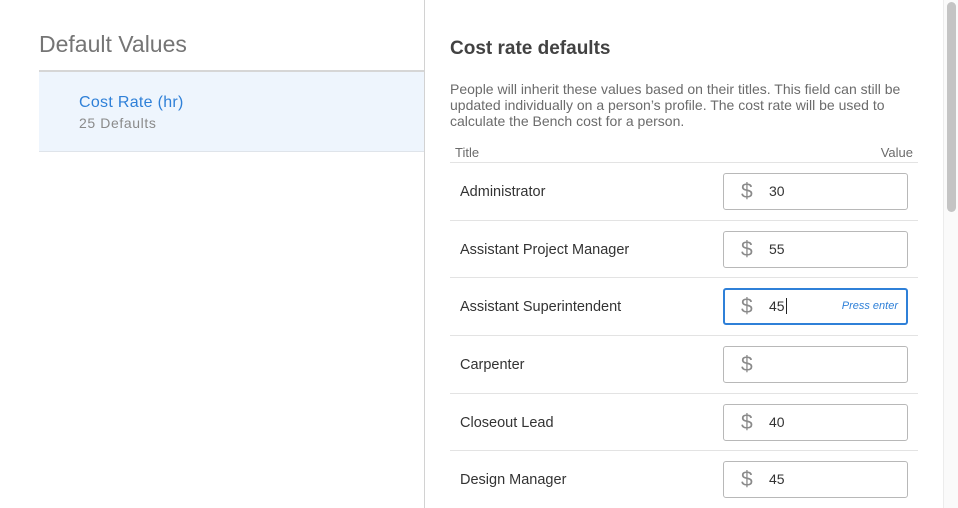 The width and height of the screenshot is (958, 508). Describe the element at coordinates (809, 191) in the screenshot. I see `cost-rate-value: 30` at that location.